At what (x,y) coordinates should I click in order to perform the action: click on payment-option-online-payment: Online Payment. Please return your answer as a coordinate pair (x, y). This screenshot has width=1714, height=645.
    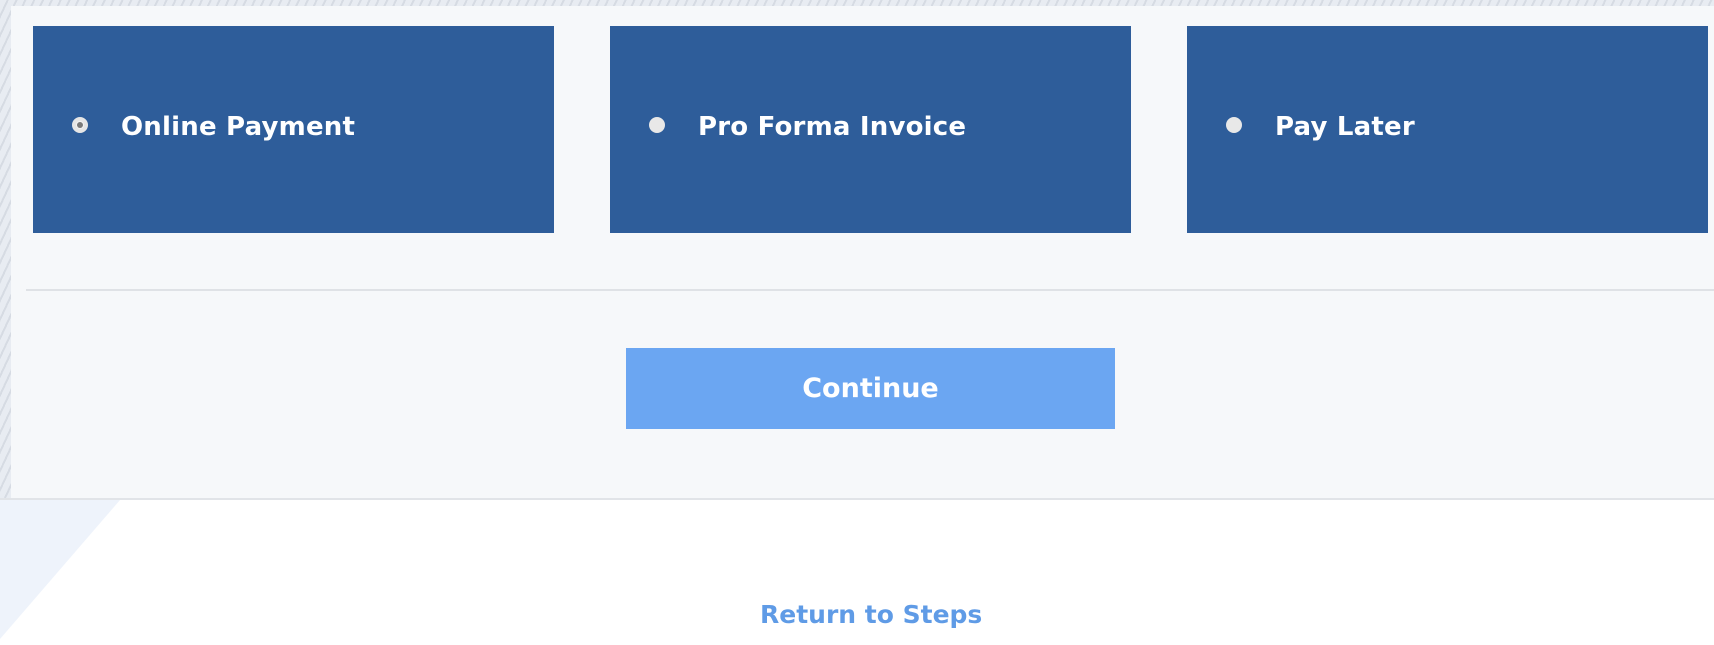
    Looking at the image, I should click on (293, 129).